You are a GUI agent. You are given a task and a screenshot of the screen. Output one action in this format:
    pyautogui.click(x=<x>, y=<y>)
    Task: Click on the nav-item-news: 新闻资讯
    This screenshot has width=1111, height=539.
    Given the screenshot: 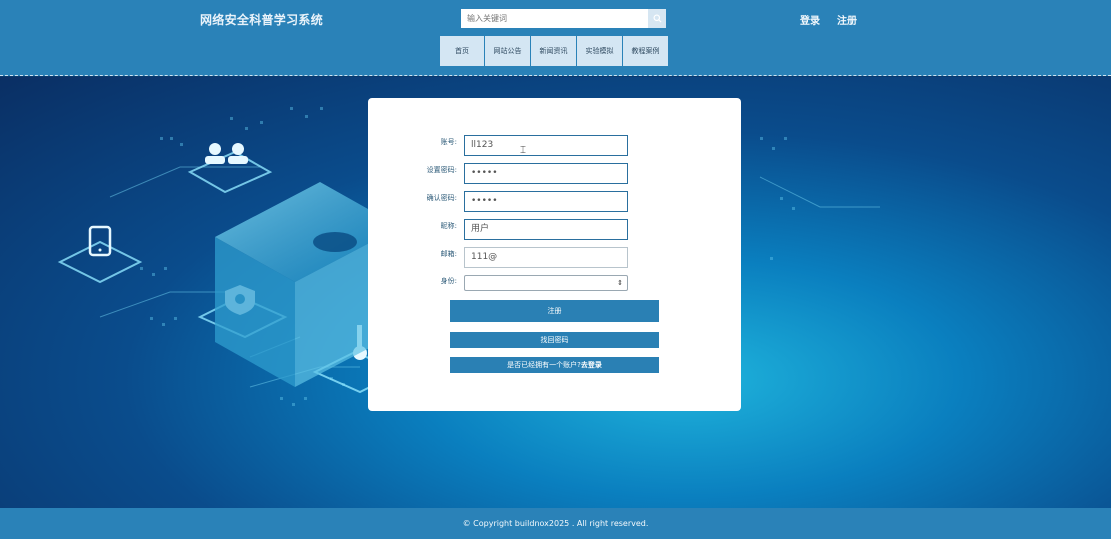 What is the action you would take?
    pyautogui.click(x=553, y=51)
    